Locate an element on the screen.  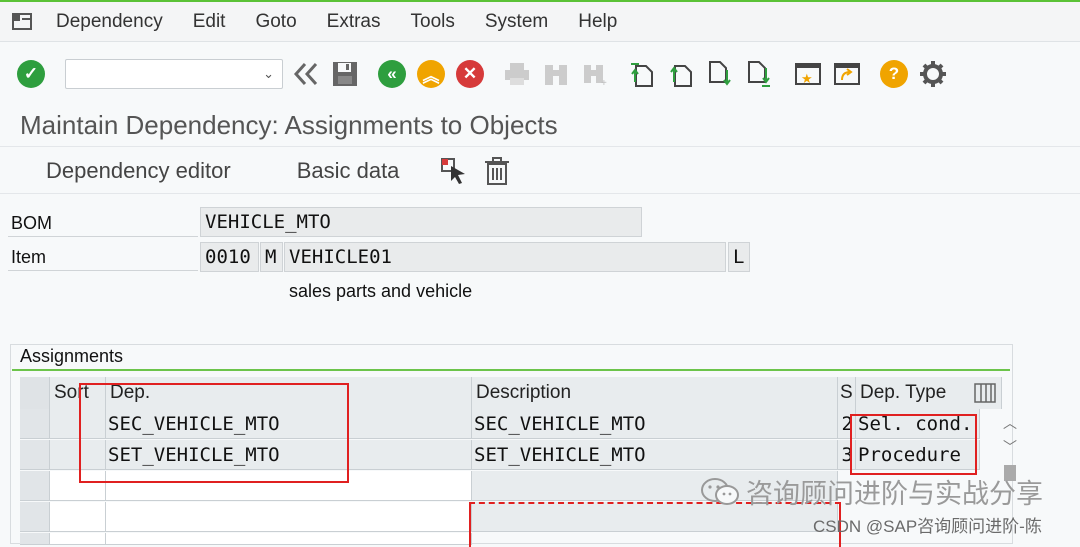
watermark: 咨询顾问进阶与实战分享 is located at coordinates (871, 491).